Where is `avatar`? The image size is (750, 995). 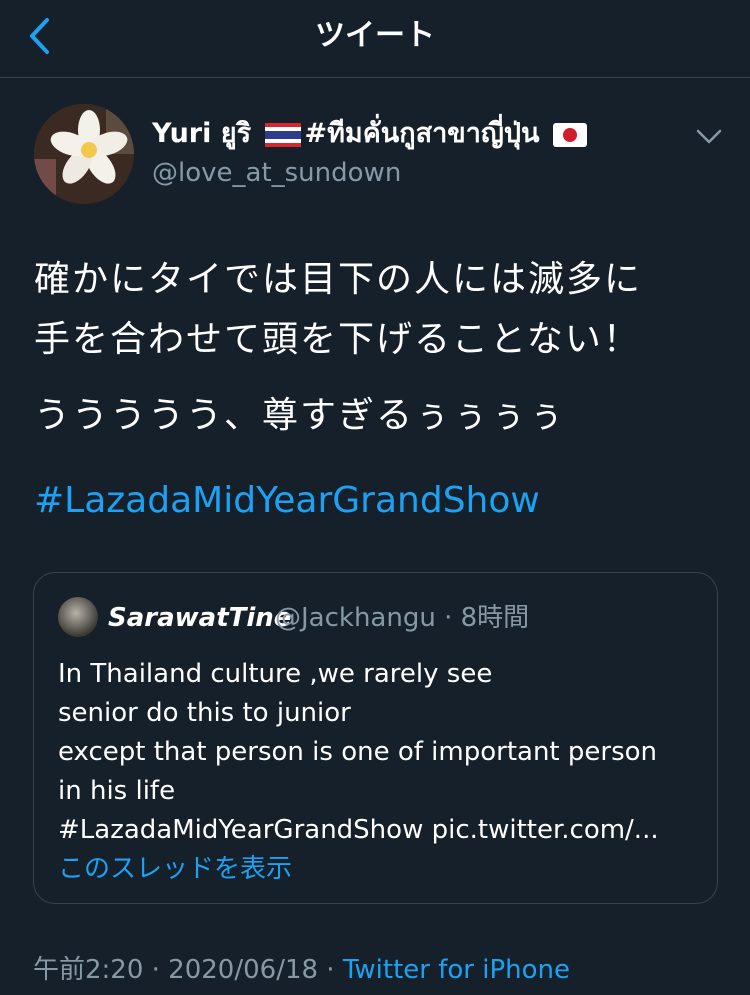
avatar is located at coordinates (84, 154).